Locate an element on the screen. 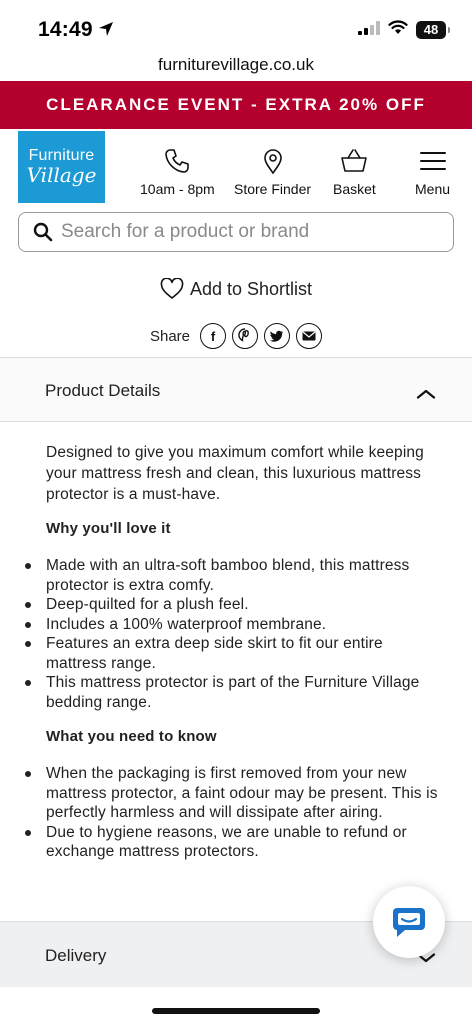 This screenshot has height=1024, width=472. email-icon is located at coordinates (309, 336).